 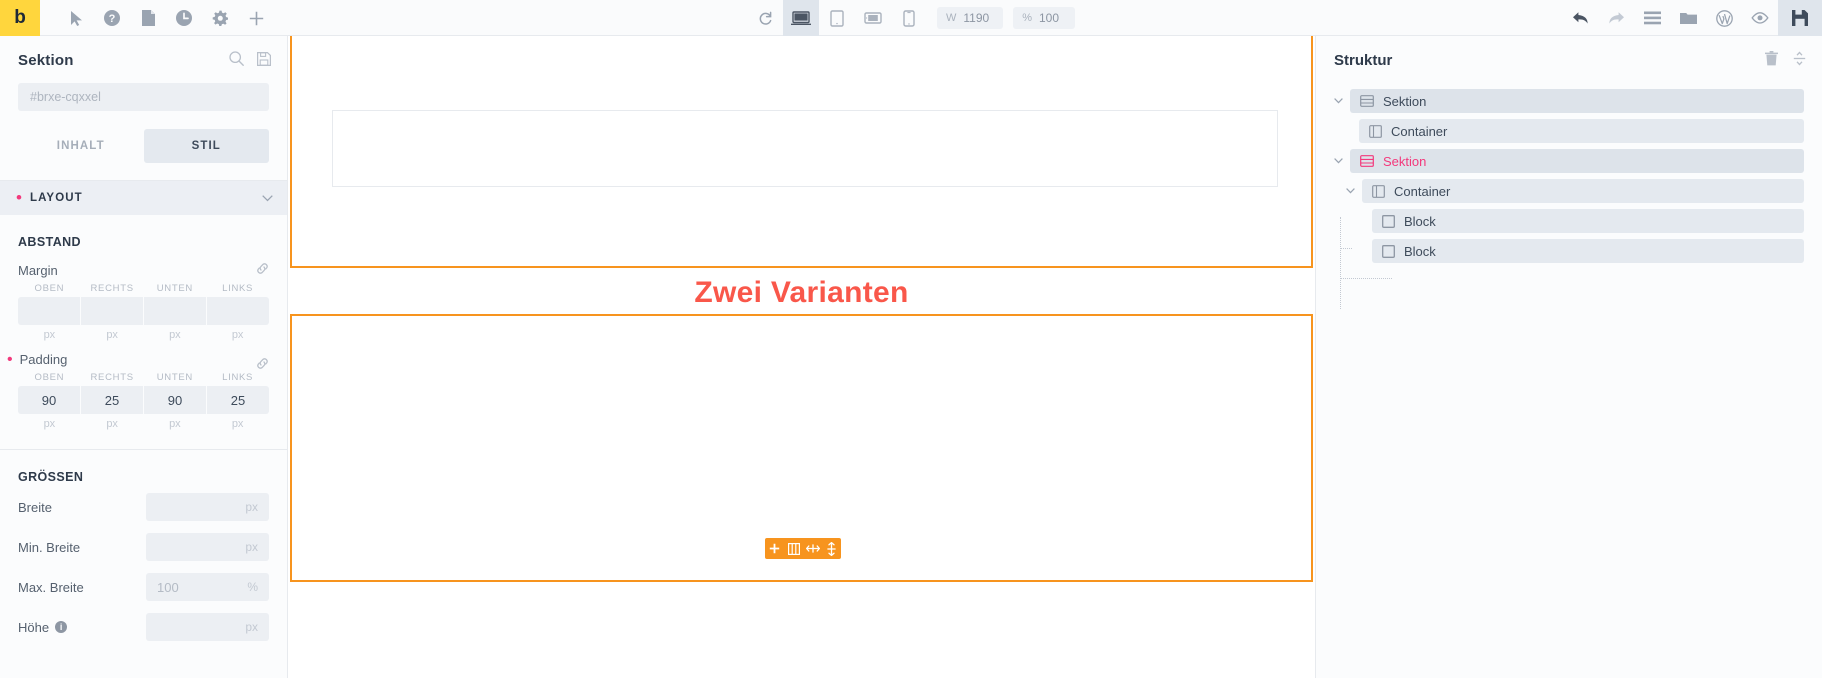 What do you see at coordinates (1580, 18) in the screenshot?
I see `undo-icon` at bounding box center [1580, 18].